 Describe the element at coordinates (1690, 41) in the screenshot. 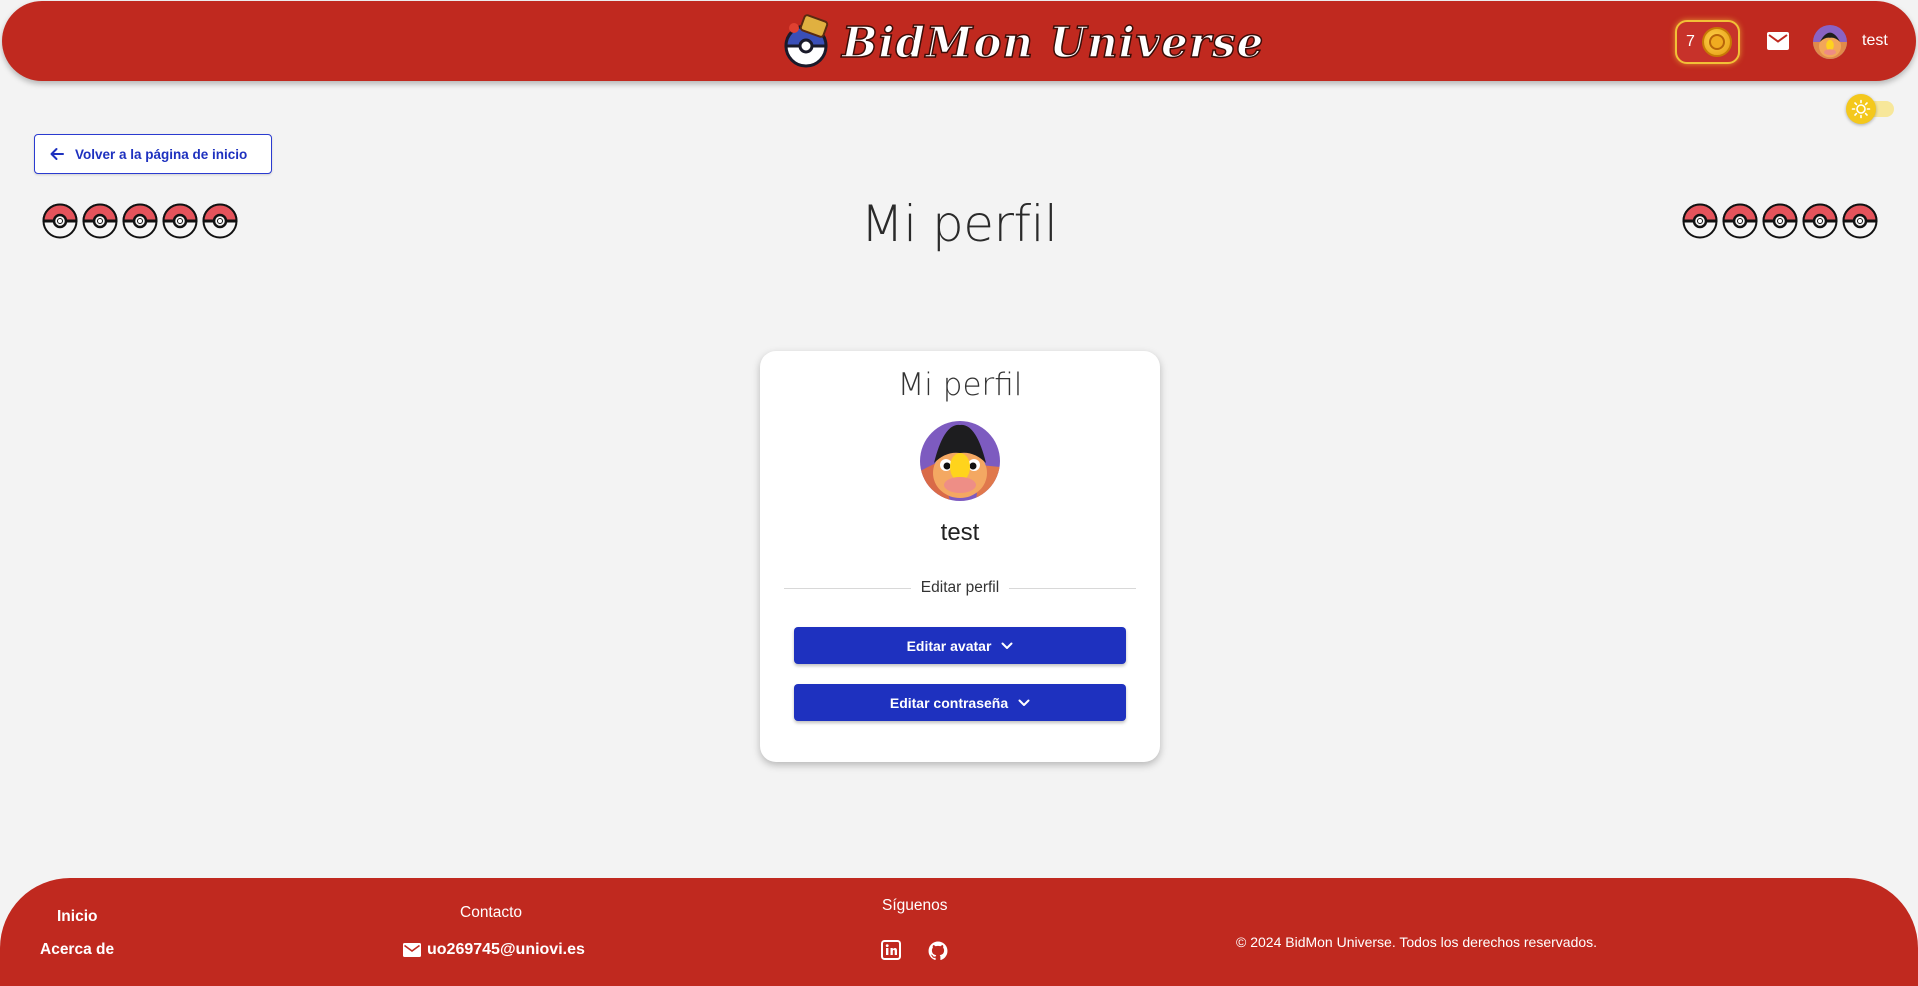

I see `coin-count: 7` at that location.